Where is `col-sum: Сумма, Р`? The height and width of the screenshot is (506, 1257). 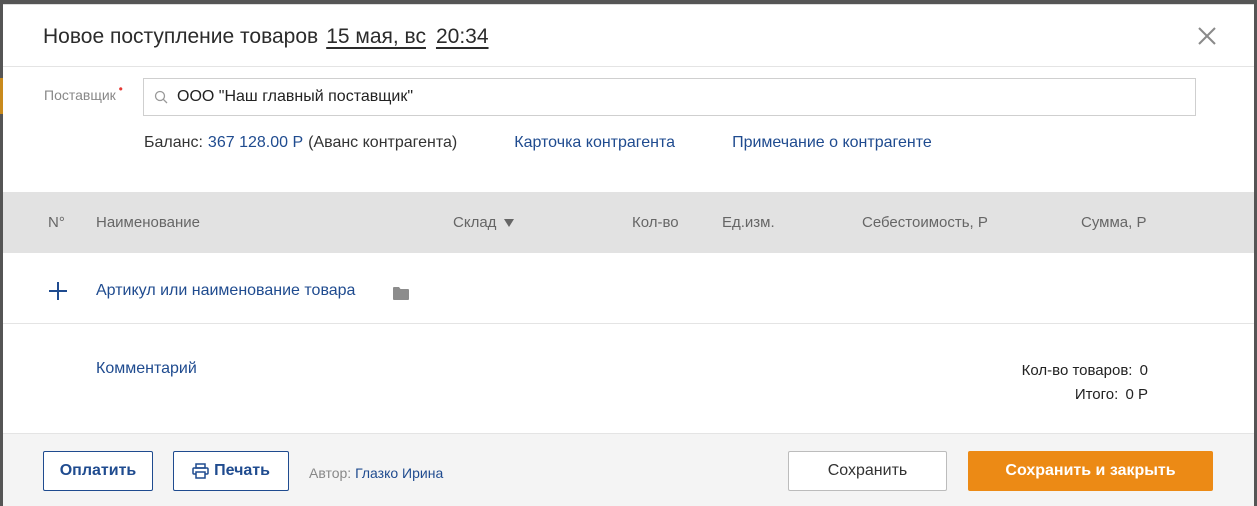 col-sum: Сумма, Р is located at coordinates (1114, 222).